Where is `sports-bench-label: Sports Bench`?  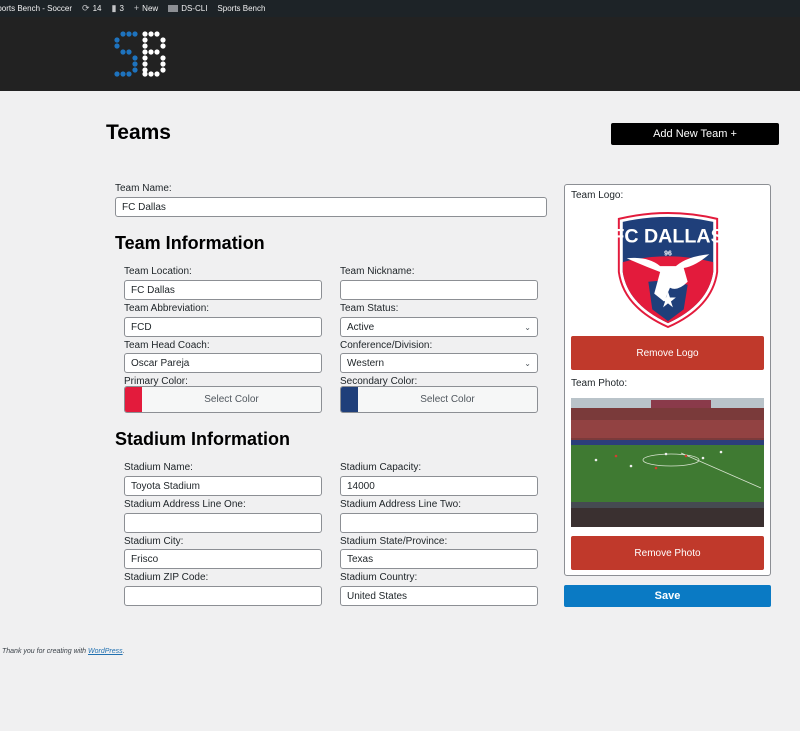 sports-bench-label: Sports Bench is located at coordinates (241, 8).